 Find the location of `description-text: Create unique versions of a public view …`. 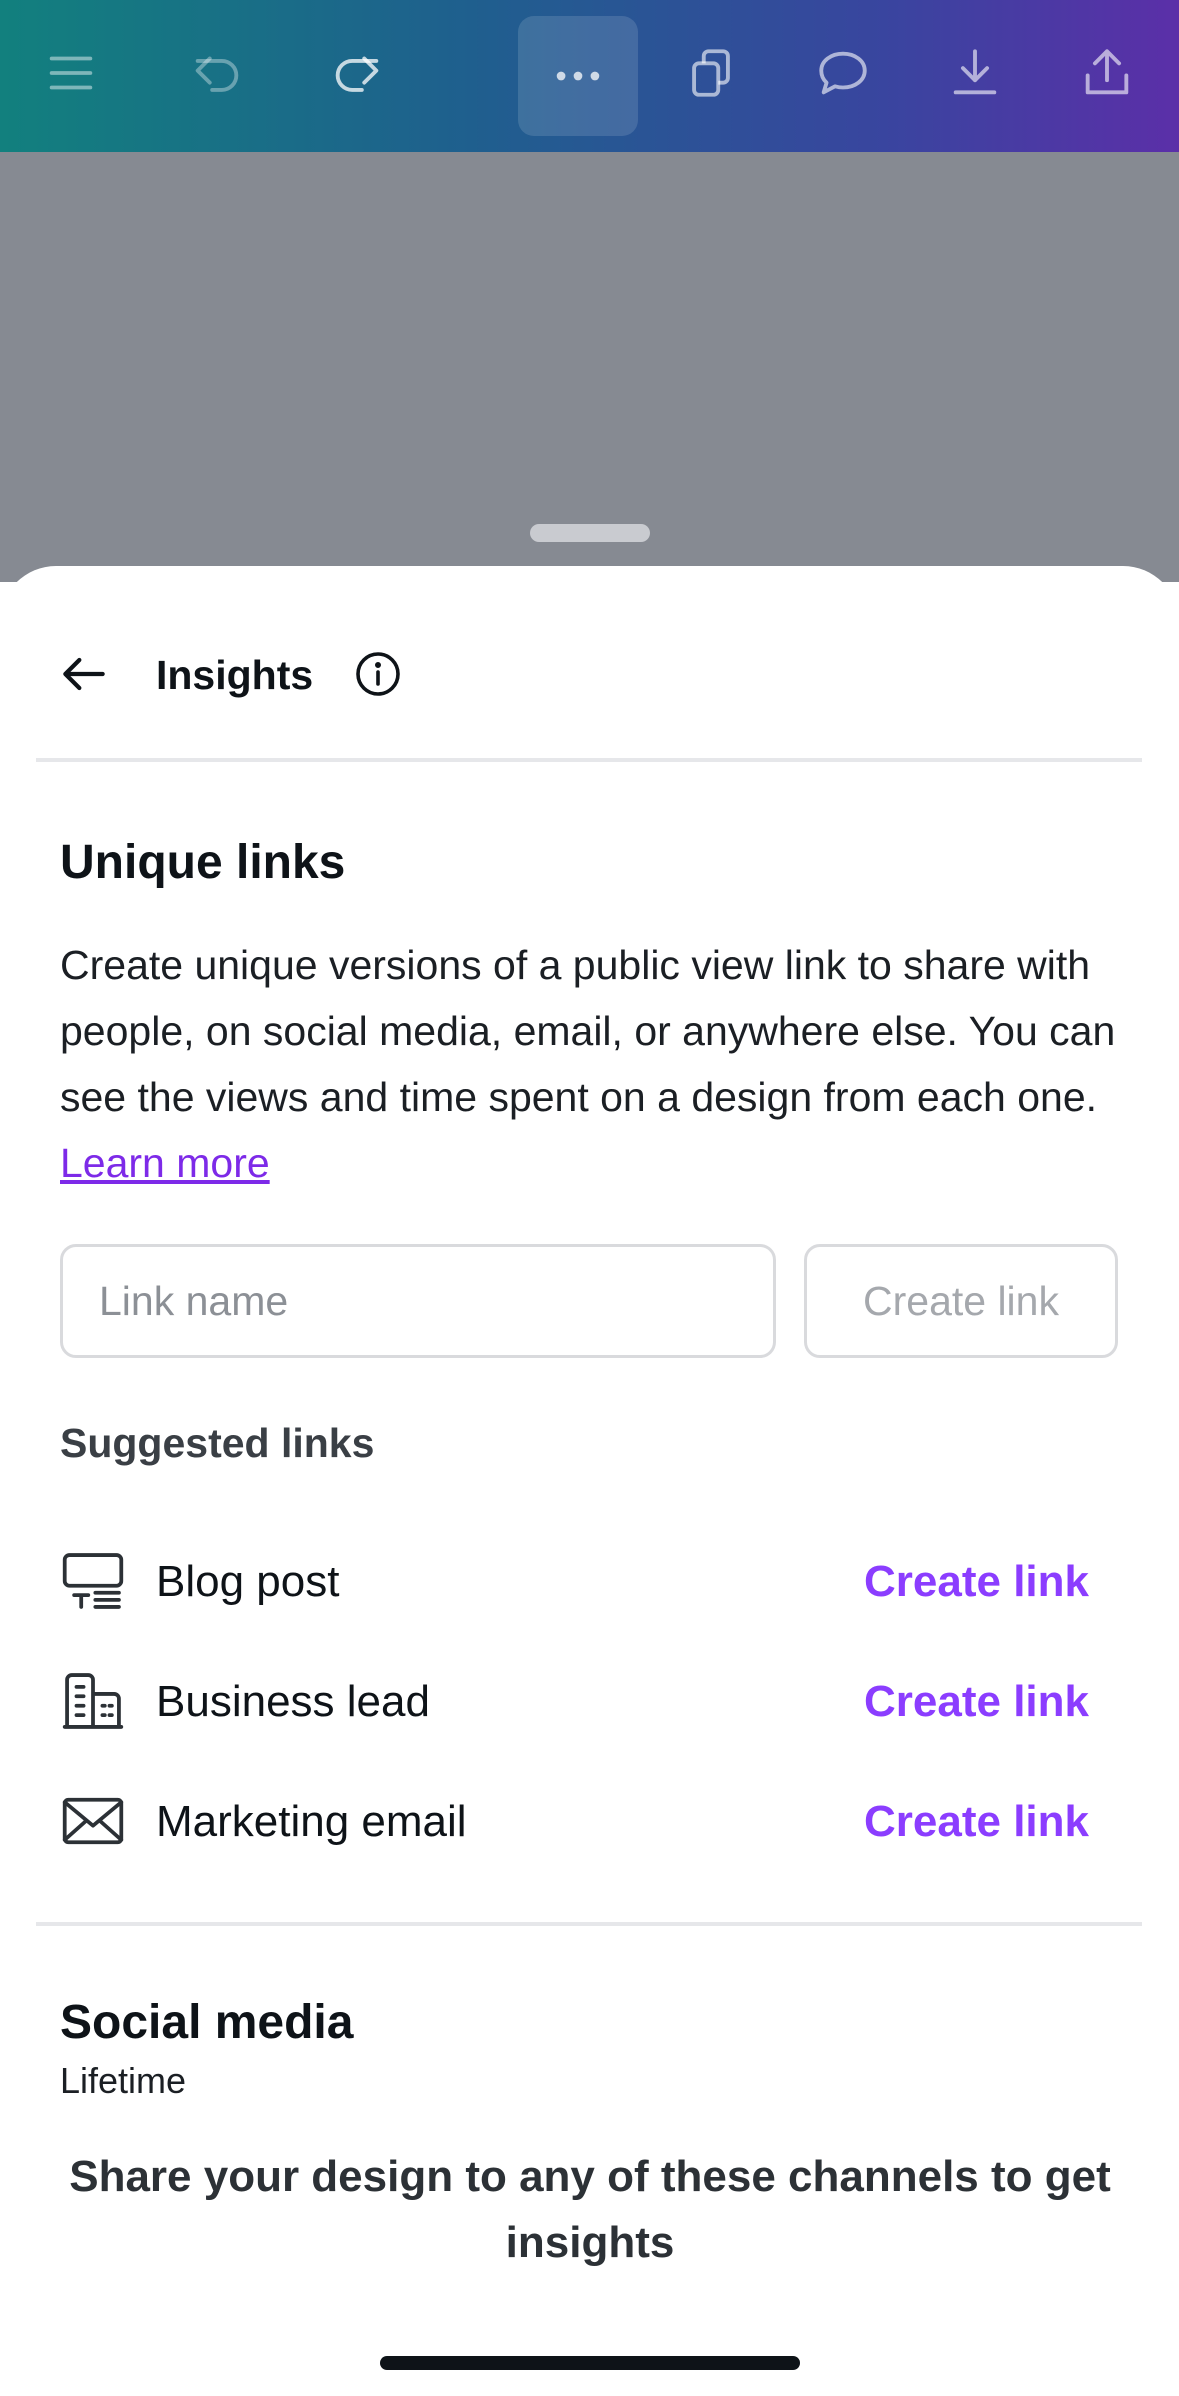

description-text: Create unique versions of a public view … is located at coordinates (588, 1031).